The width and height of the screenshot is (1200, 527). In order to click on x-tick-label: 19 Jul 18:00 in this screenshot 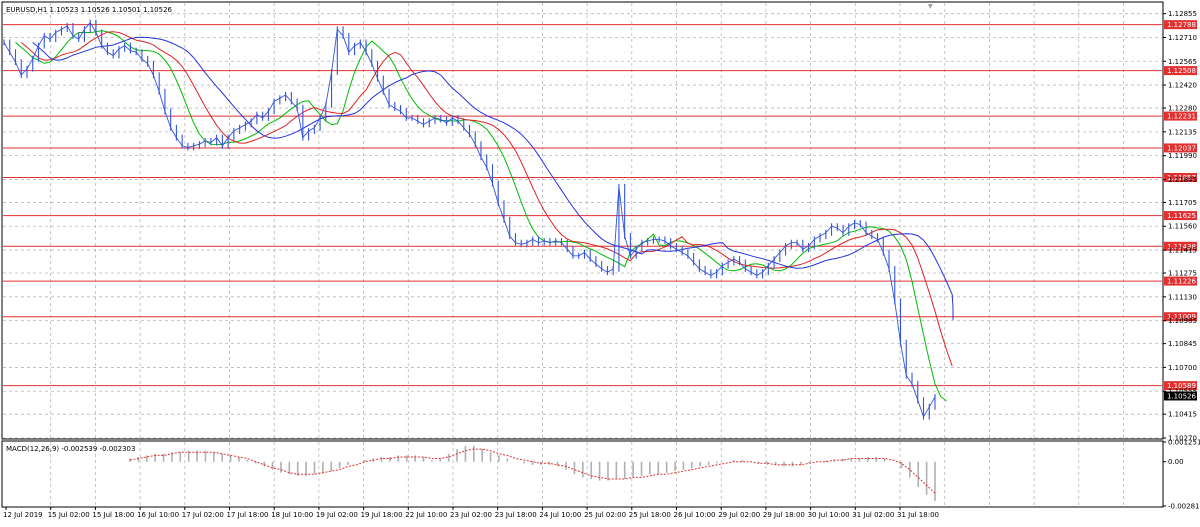, I will do `click(382, 515)`.